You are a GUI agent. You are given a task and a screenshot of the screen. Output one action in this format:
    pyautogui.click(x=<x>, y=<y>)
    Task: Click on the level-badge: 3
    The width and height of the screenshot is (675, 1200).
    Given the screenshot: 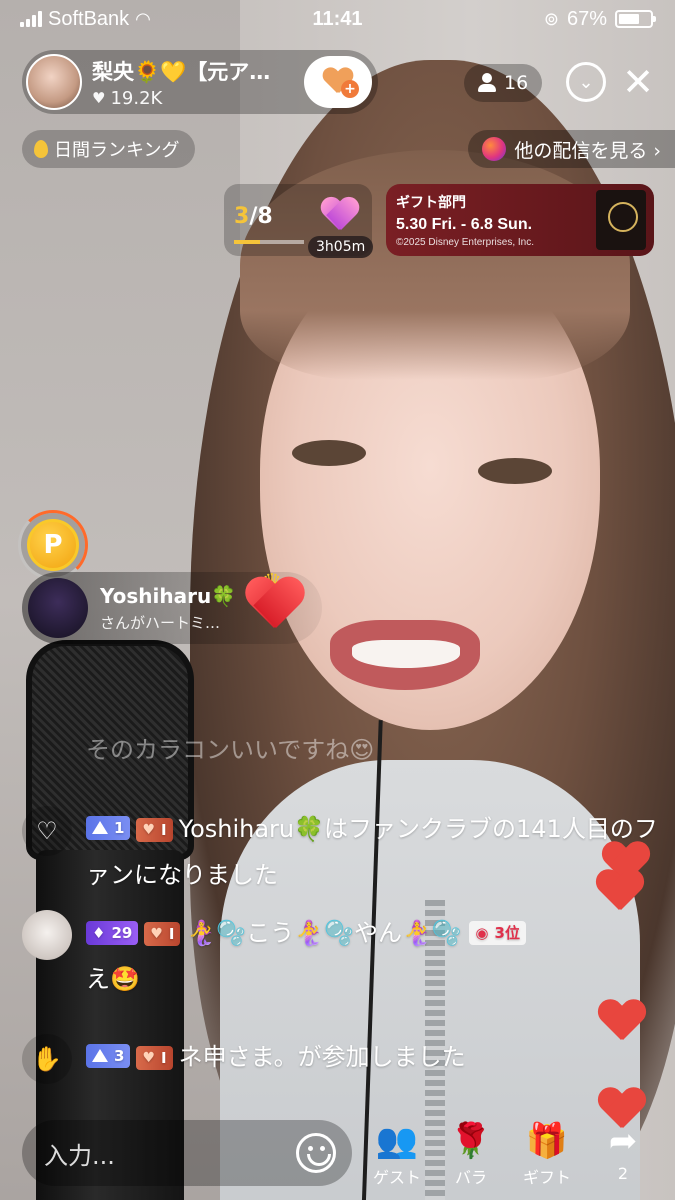 What is the action you would take?
    pyautogui.click(x=108, y=1055)
    